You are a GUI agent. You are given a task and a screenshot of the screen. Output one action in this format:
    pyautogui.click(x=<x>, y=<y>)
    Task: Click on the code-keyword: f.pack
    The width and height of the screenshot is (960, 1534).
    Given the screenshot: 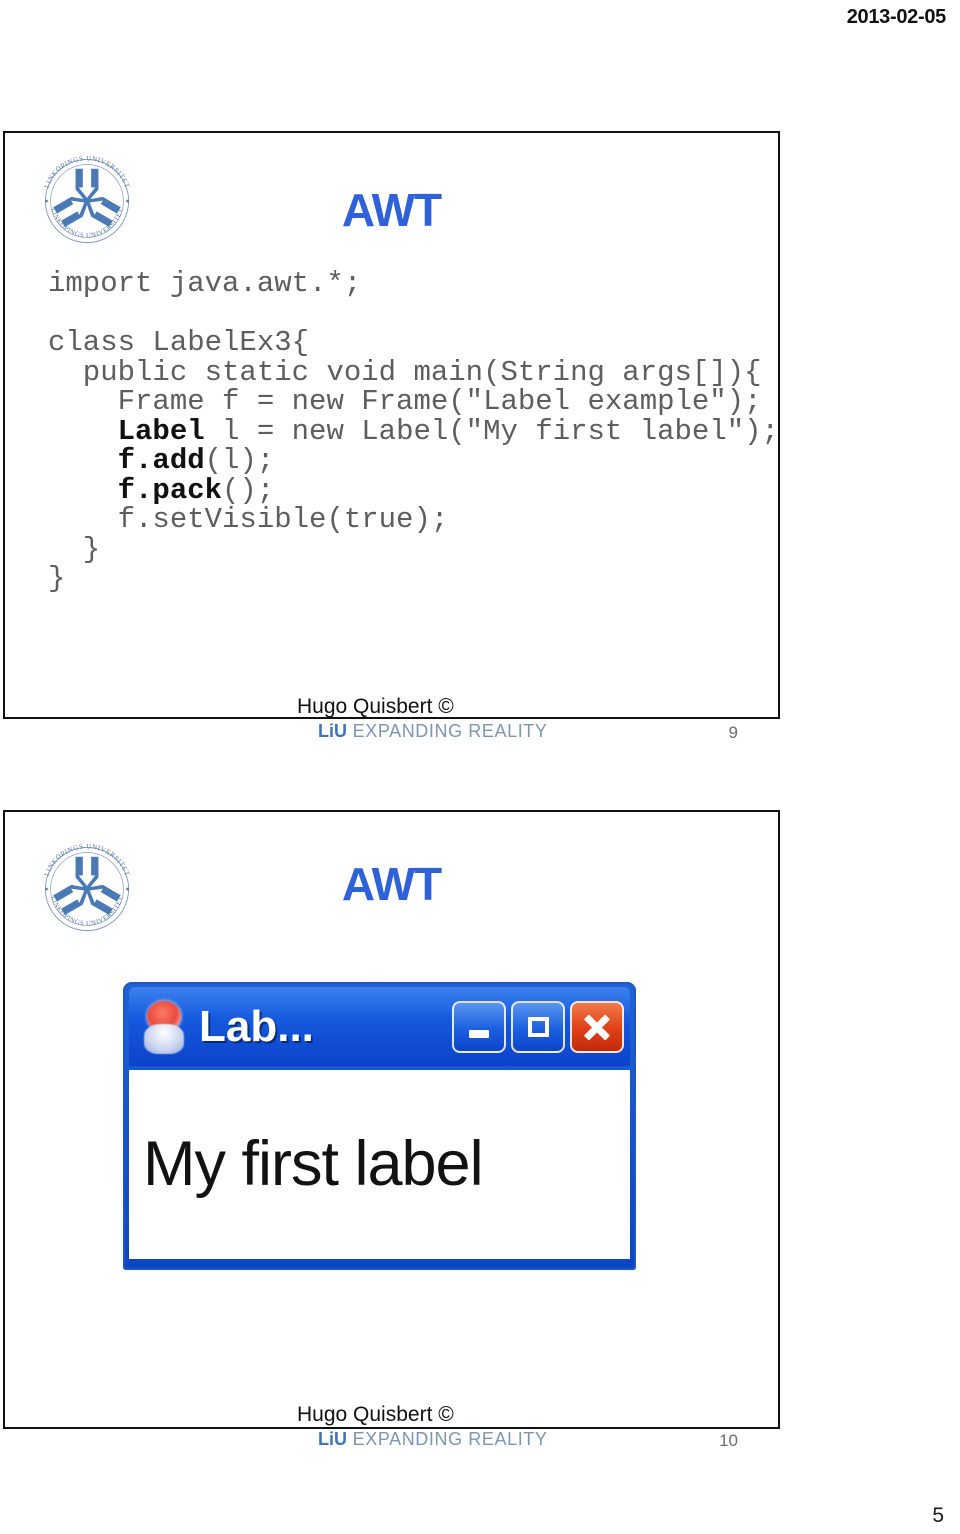 What is the action you would take?
    pyautogui.click(x=135, y=490)
    